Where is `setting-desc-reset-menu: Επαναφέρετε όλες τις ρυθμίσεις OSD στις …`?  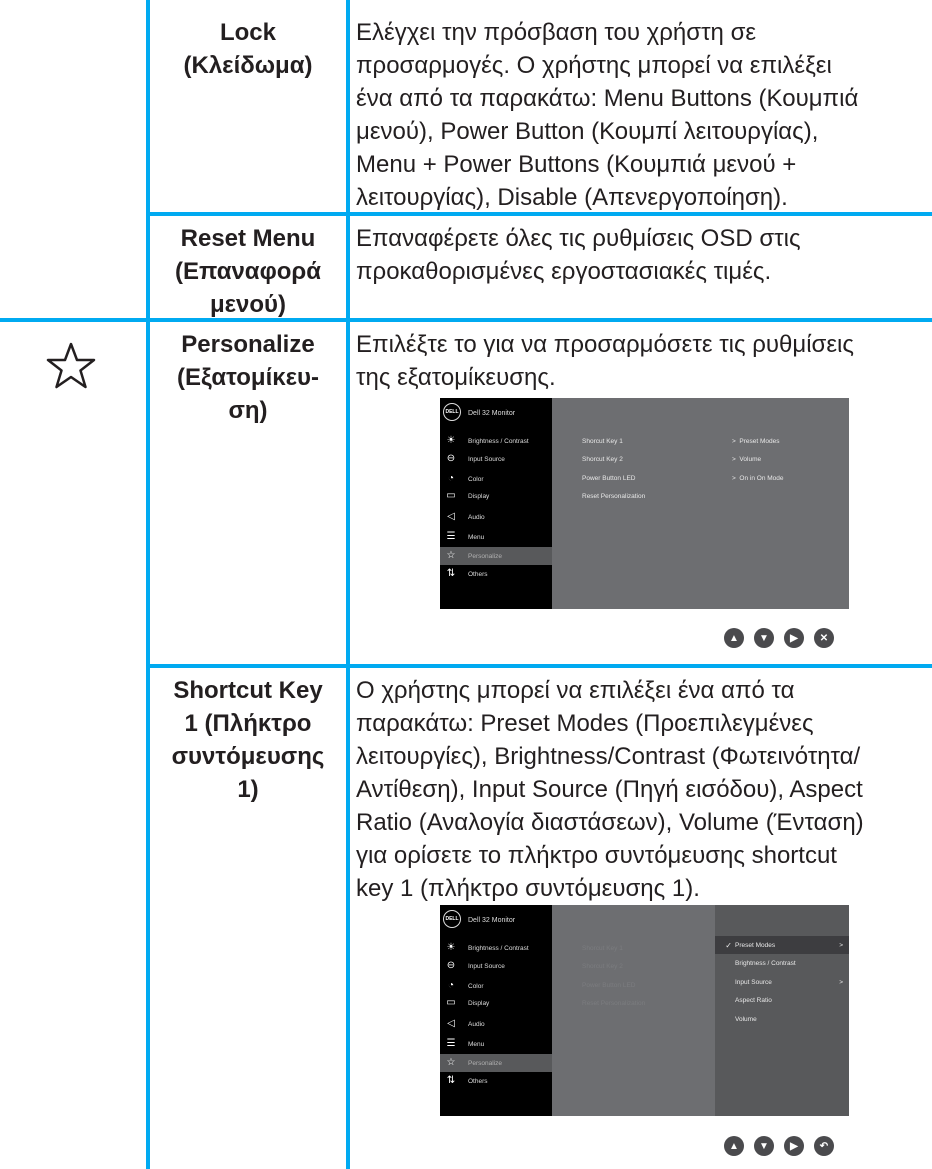
setting-desc-reset-menu: Επαναφέρετε όλες τις ρυθμίσεις OSD στις … is located at coordinates (578, 255).